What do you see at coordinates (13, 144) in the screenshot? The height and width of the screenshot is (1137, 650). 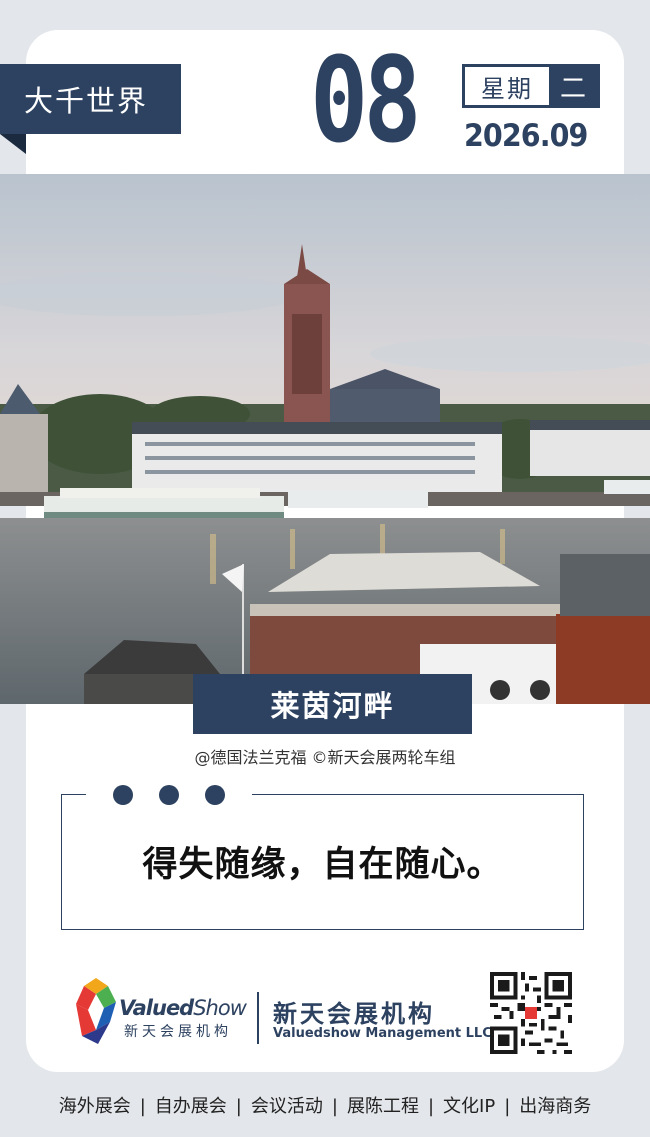 I see `tag-fold-decoration` at bounding box center [13, 144].